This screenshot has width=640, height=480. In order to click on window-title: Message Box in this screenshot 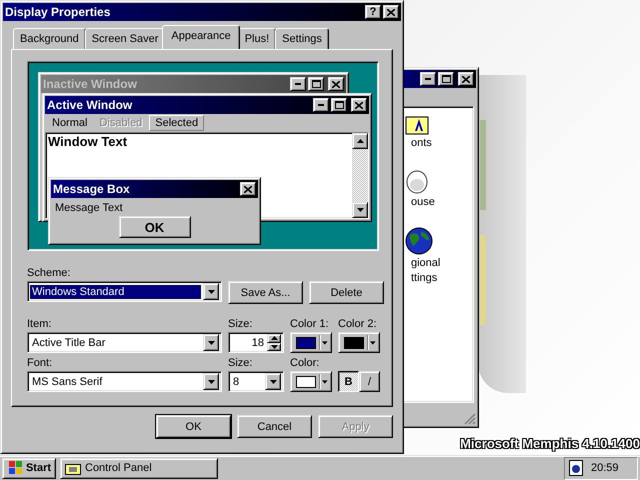, I will do `click(92, 189)`.